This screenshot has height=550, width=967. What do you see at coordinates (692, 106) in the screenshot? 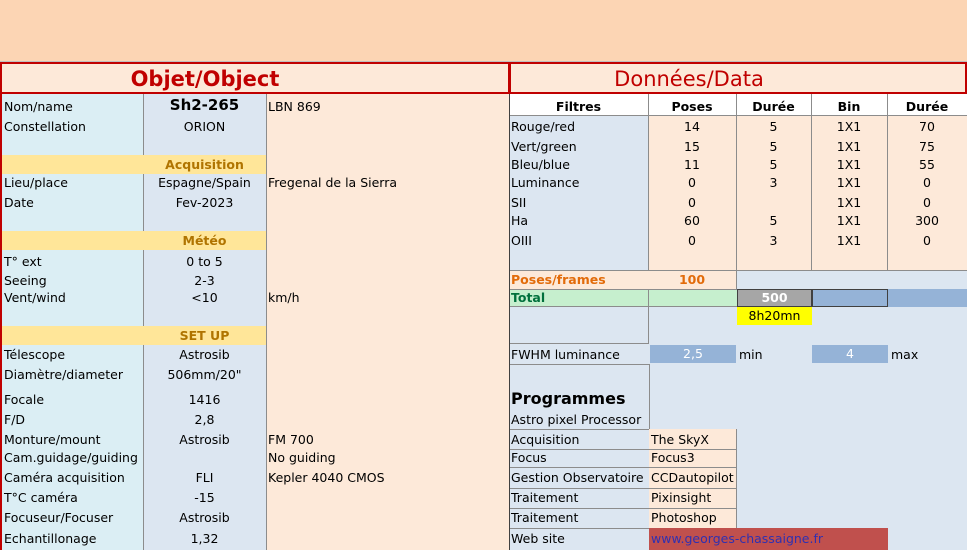
I see `col-header-poses: Poses` at bounding box center [692, 106].